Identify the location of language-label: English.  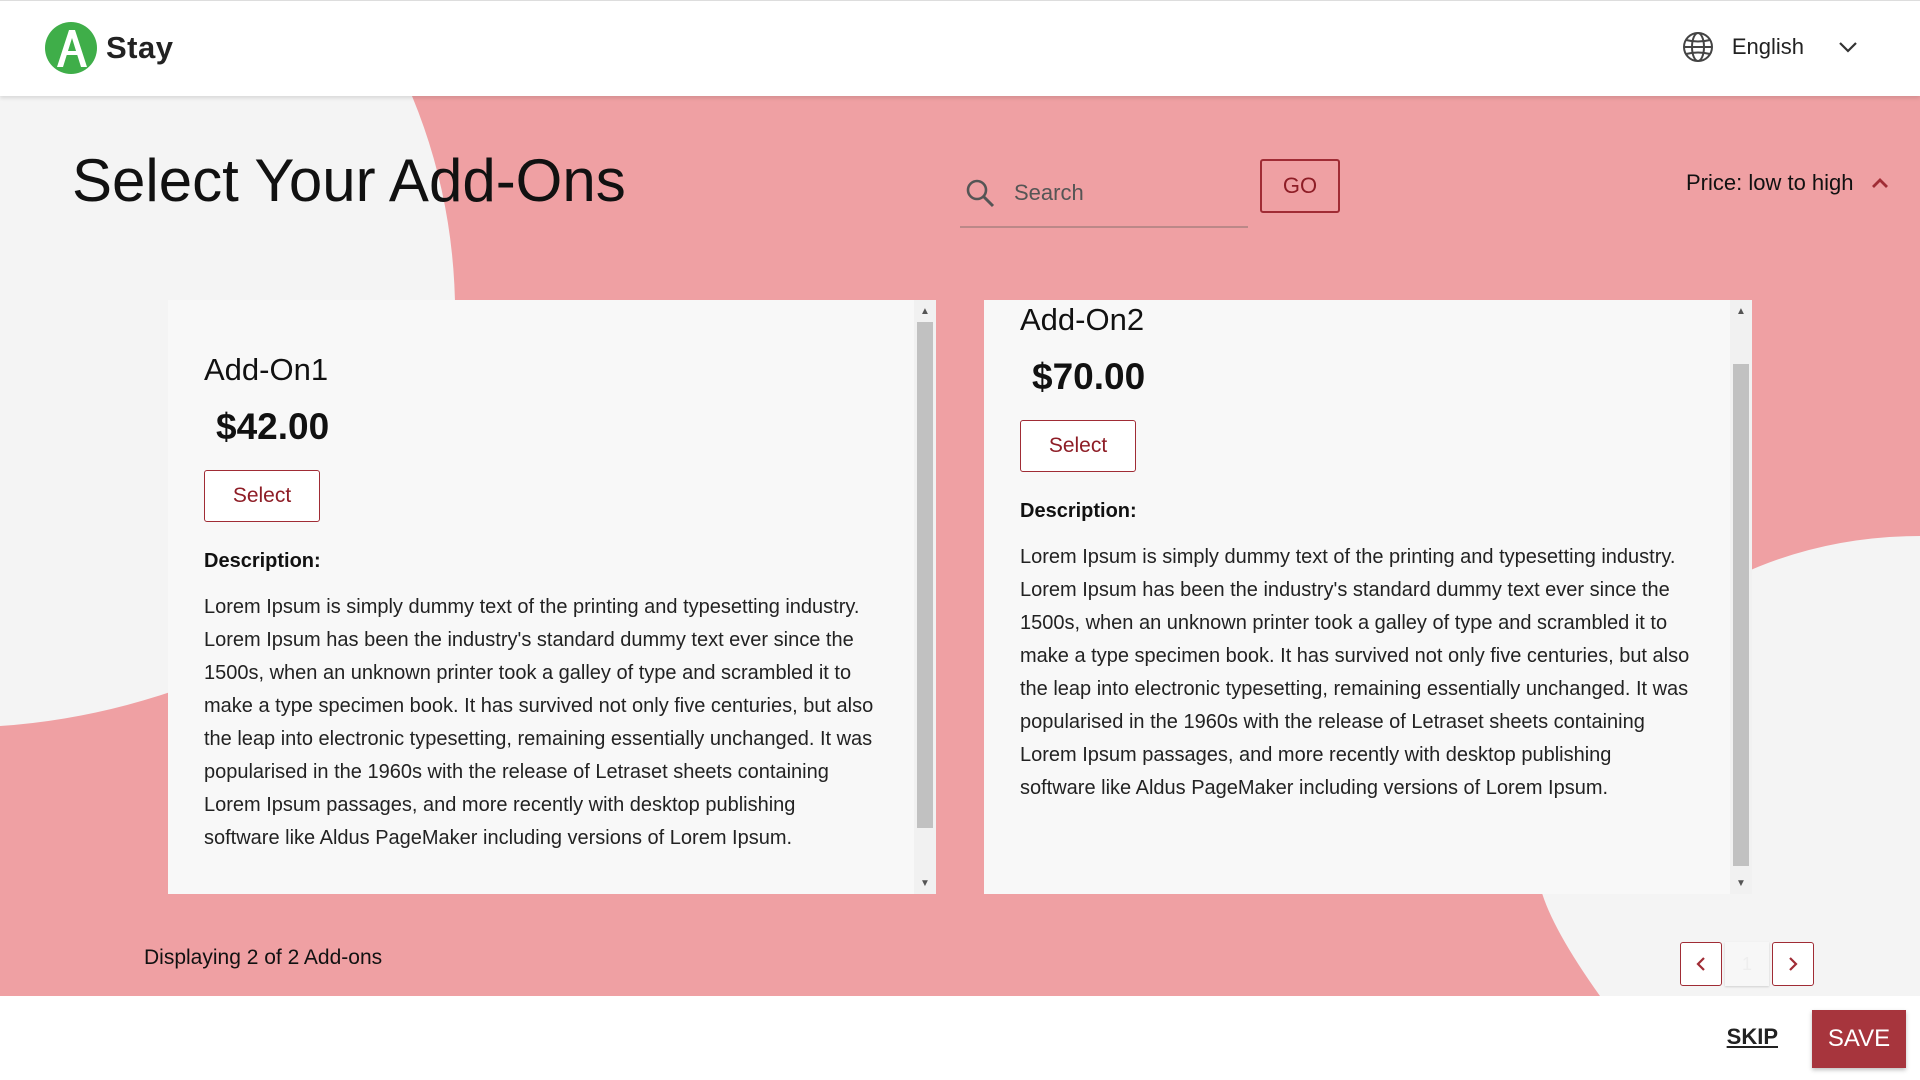
(1767, 46).